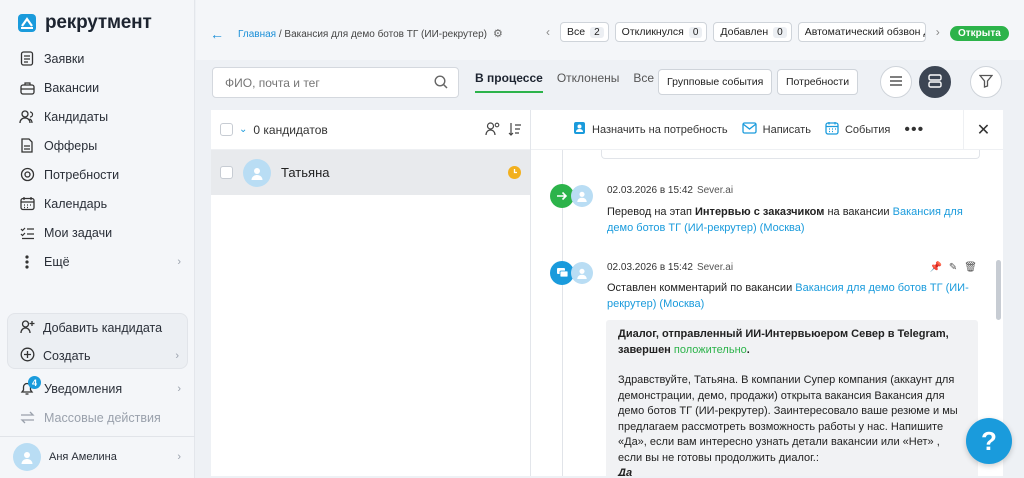 The width and height of the screenshot is (1024, 478). I want to click on edit-icon: ✎, so click(953, 267).